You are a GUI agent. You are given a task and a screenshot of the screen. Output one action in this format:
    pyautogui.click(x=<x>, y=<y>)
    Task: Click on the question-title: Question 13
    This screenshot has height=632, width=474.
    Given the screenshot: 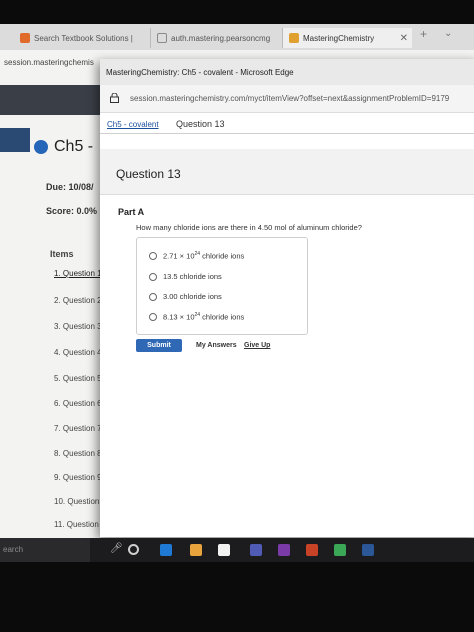 What is the action you would take?
    pyautogui.click(x=148, y=174)
    